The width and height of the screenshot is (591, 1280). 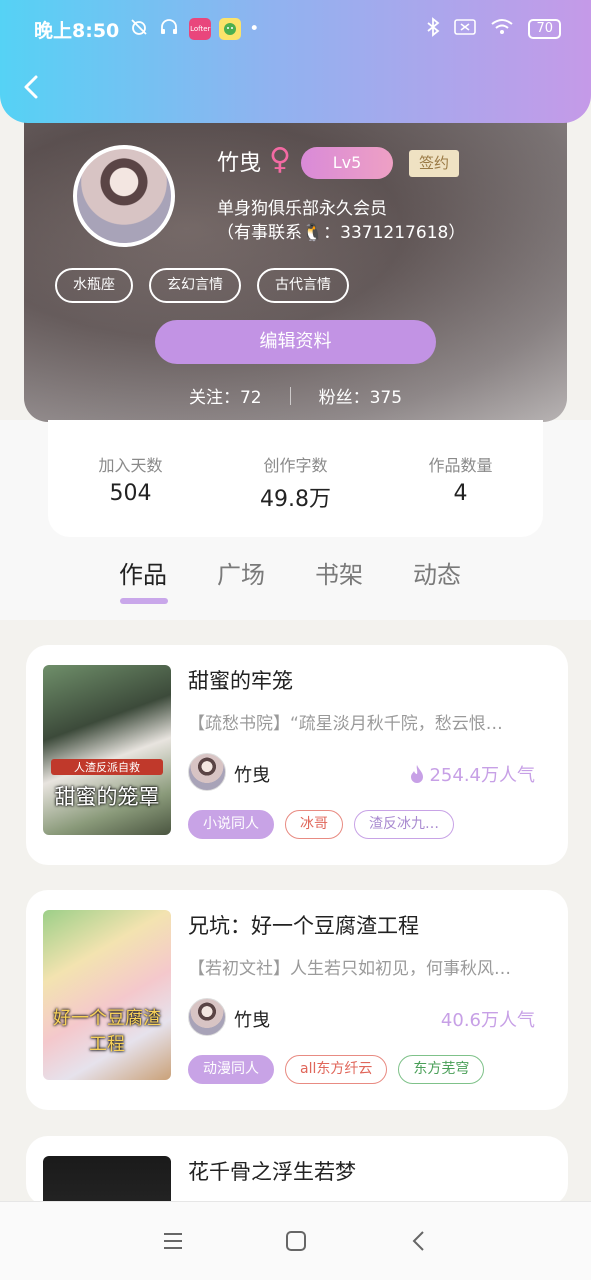 What do you see at coordinates (460, 478) in the screenshot?
I see `stat-works-count: 作品数量 4` at bounding box center [460, 478].